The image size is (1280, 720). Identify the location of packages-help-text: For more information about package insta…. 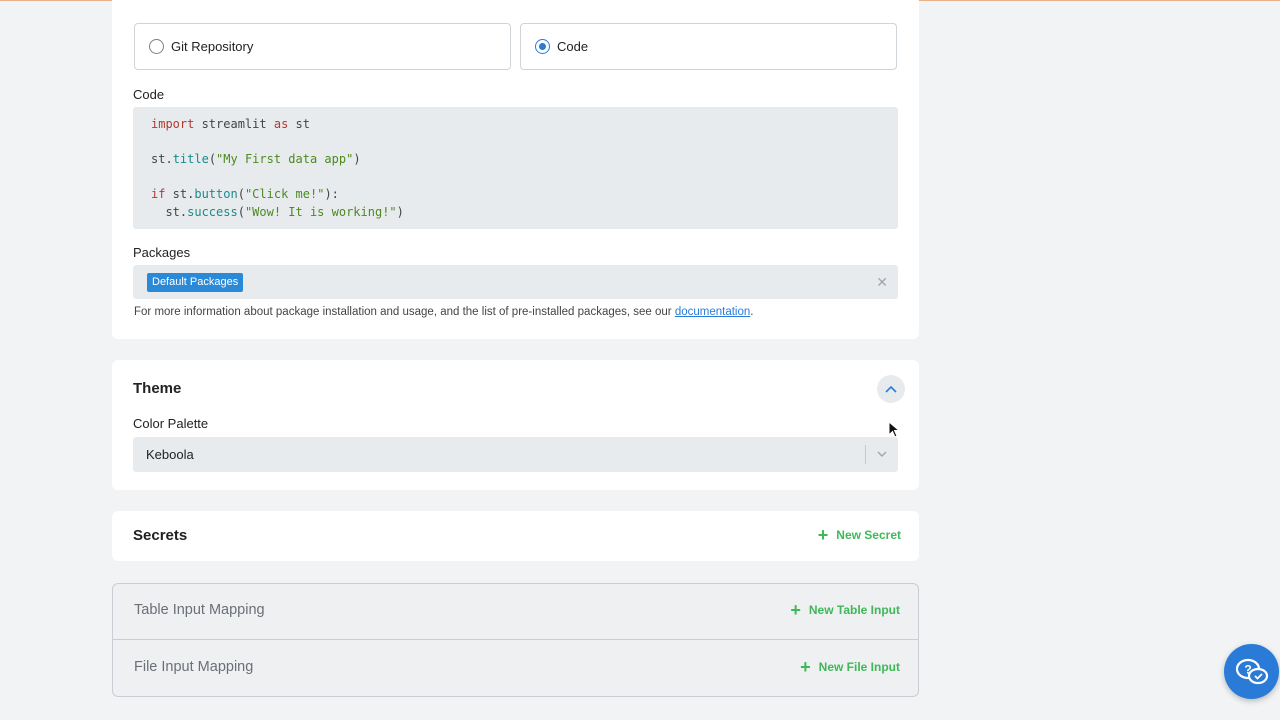
(443, 312).